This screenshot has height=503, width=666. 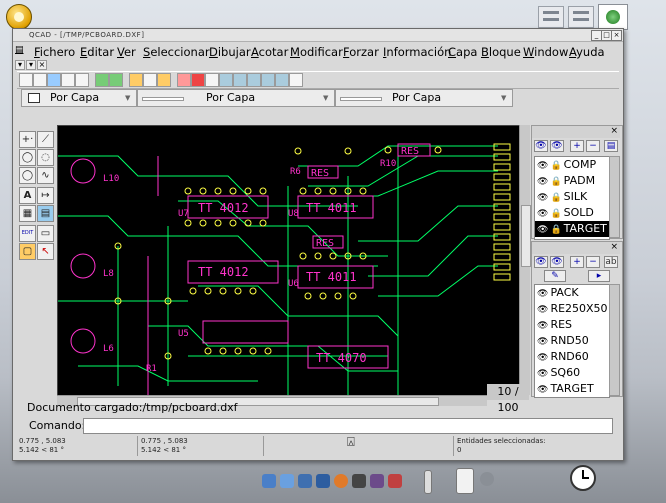 What do you see at coordinates (593, 262) in the screenshot?
I see `remove-block-icon: −` at bounding box center [593, 262].